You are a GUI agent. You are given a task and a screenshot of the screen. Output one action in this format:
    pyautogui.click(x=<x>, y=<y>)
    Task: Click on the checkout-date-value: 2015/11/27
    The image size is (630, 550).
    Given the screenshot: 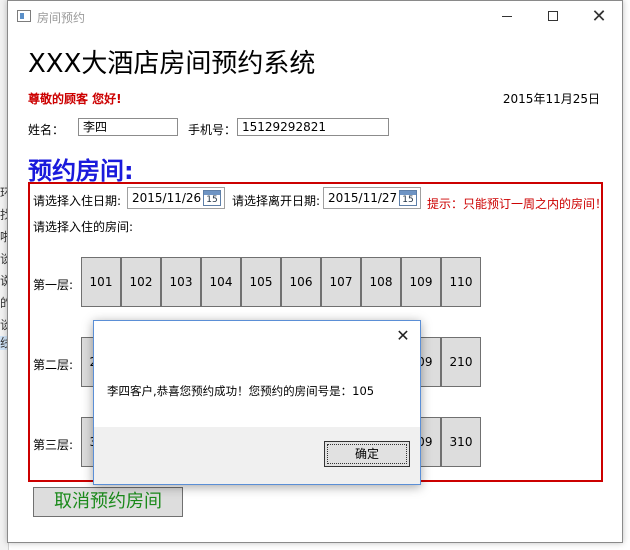 What is the action you would take?
    pyautogui.click(x=363, y=198)
    